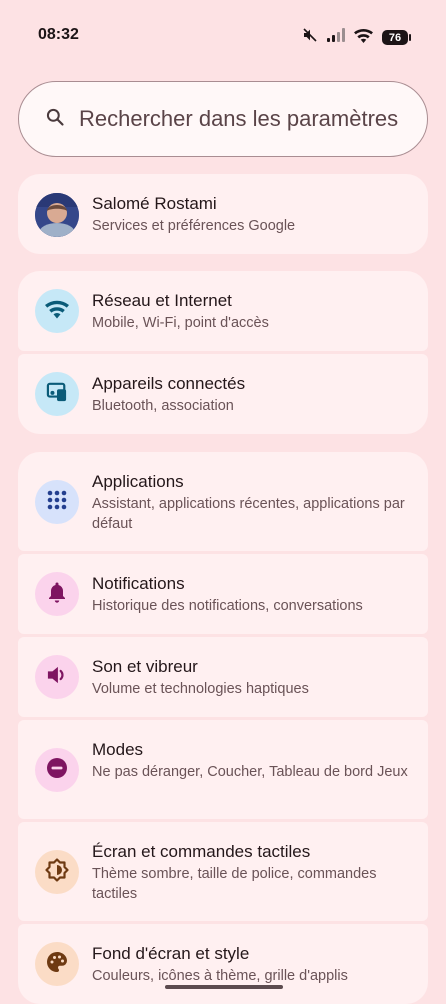  I want to click on notifications-icon-circle, so click(57, 594).